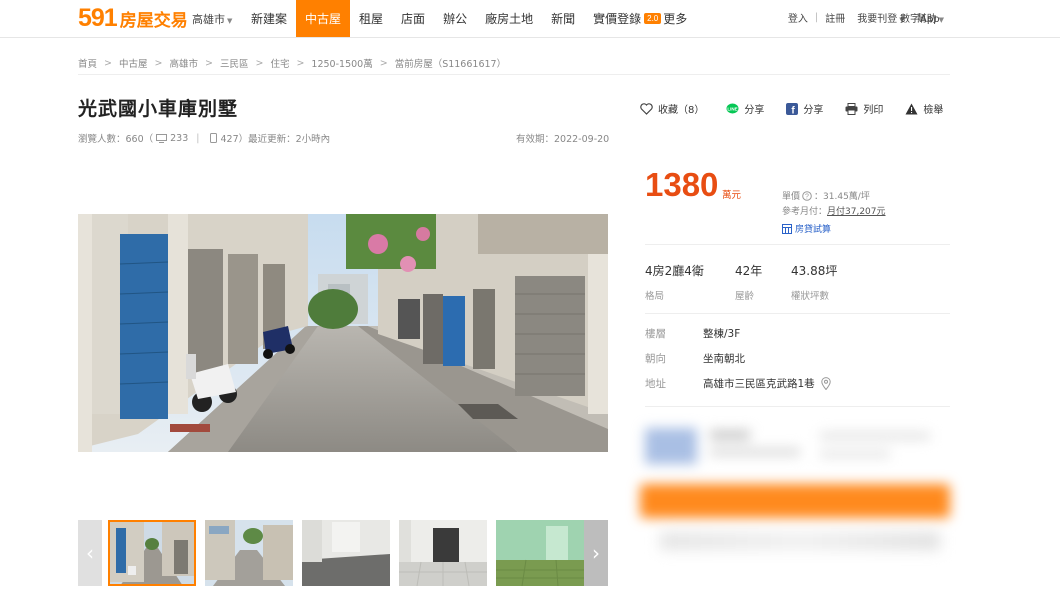 Image resolution: width=1060 pixels, height=596 pixels. What do you see at coordinates (798, 17) in the screenshot?
I see `login-link: 登入` at bounding box center [798, 17].